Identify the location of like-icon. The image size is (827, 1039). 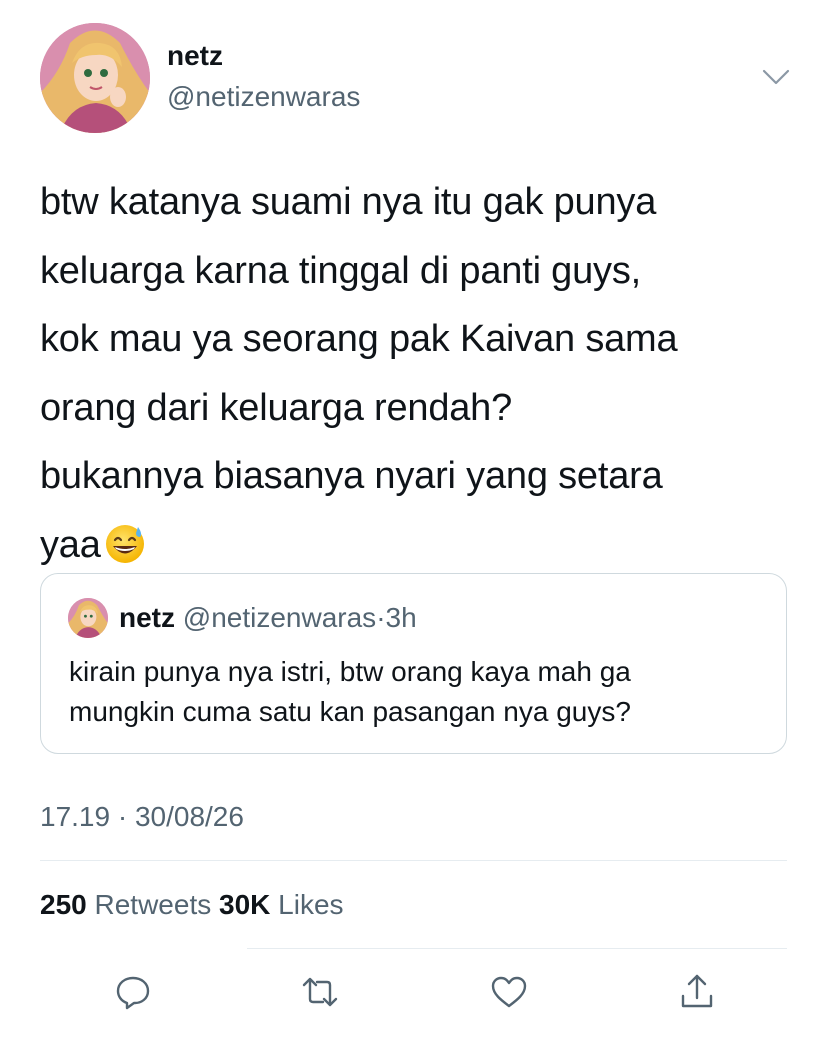
(509, 992).